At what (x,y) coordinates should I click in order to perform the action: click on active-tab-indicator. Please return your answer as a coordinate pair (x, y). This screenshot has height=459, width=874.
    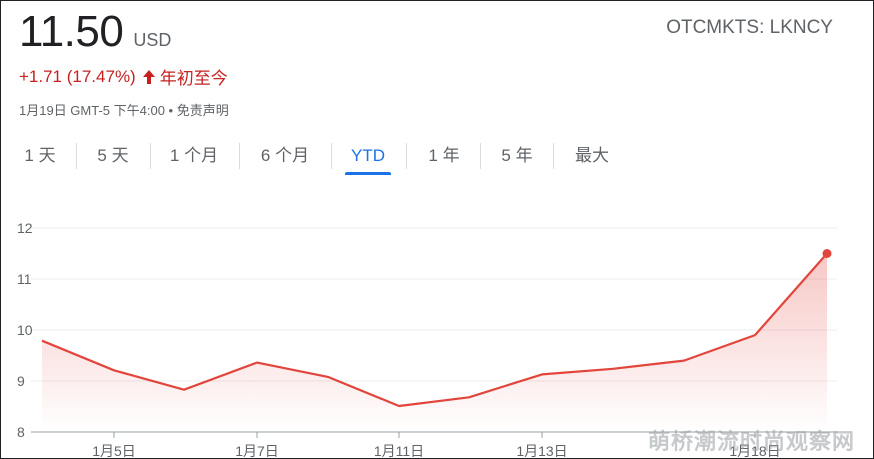
    Looking at the image, I should click on (368, 173).